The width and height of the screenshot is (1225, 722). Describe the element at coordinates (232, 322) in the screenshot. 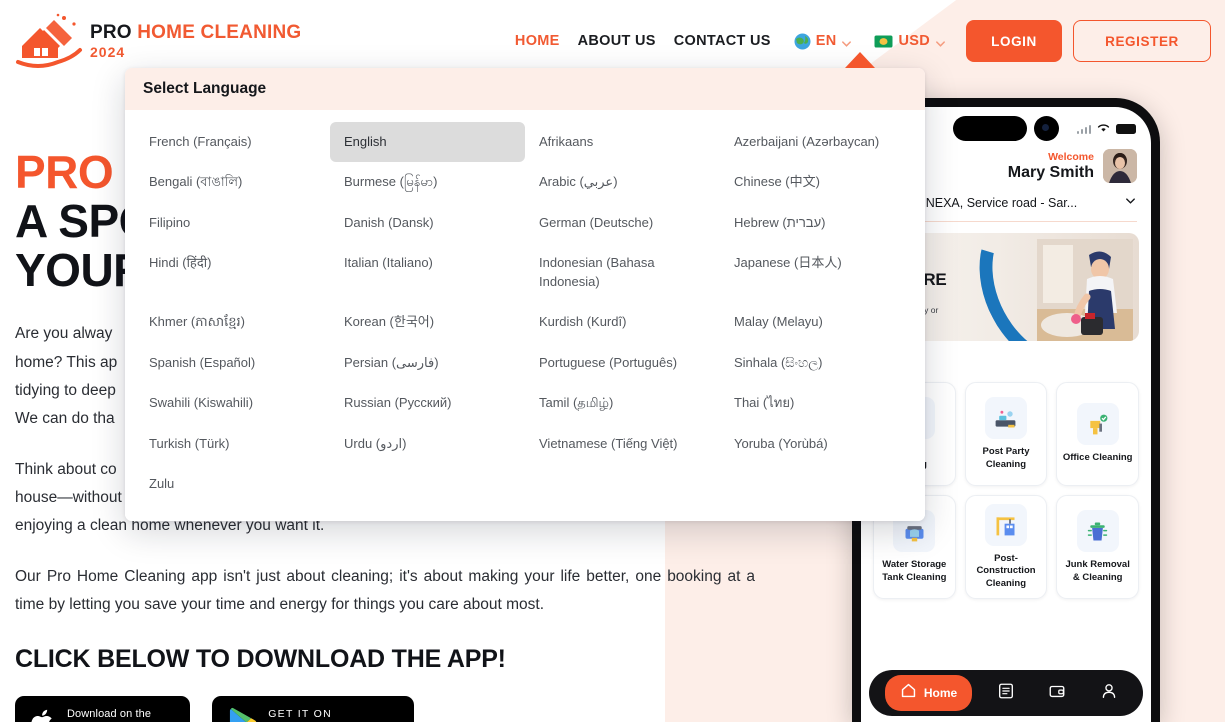

I see `language-option: Khmer (ភាសាខ្មែរ)` at that location.